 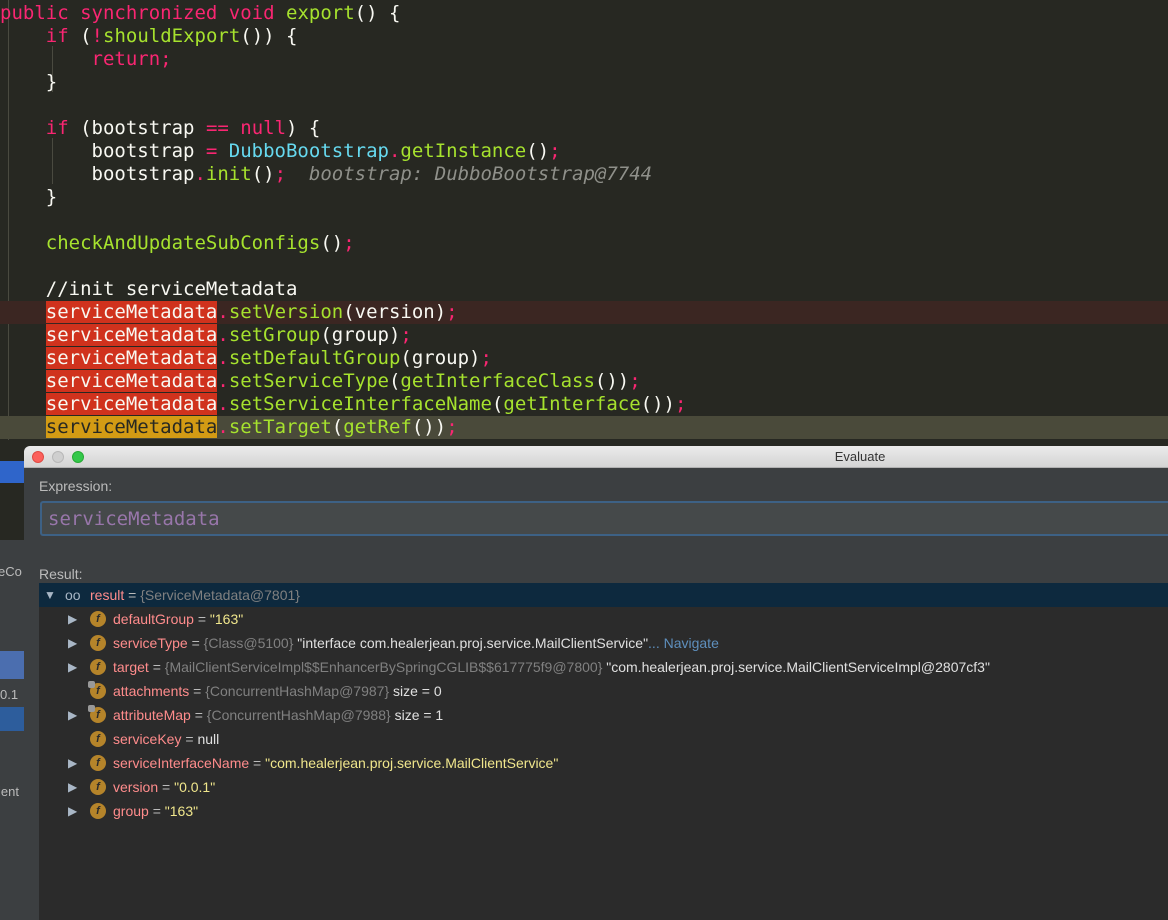 I want to click on code-line: serviceMetadata.setVersion(version);, so click(x=584, y=312).